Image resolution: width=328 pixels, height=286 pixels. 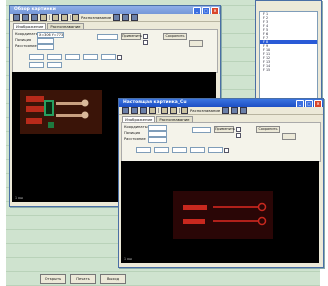 I want to click on list-item: F 15, so click(x=288, y=70).